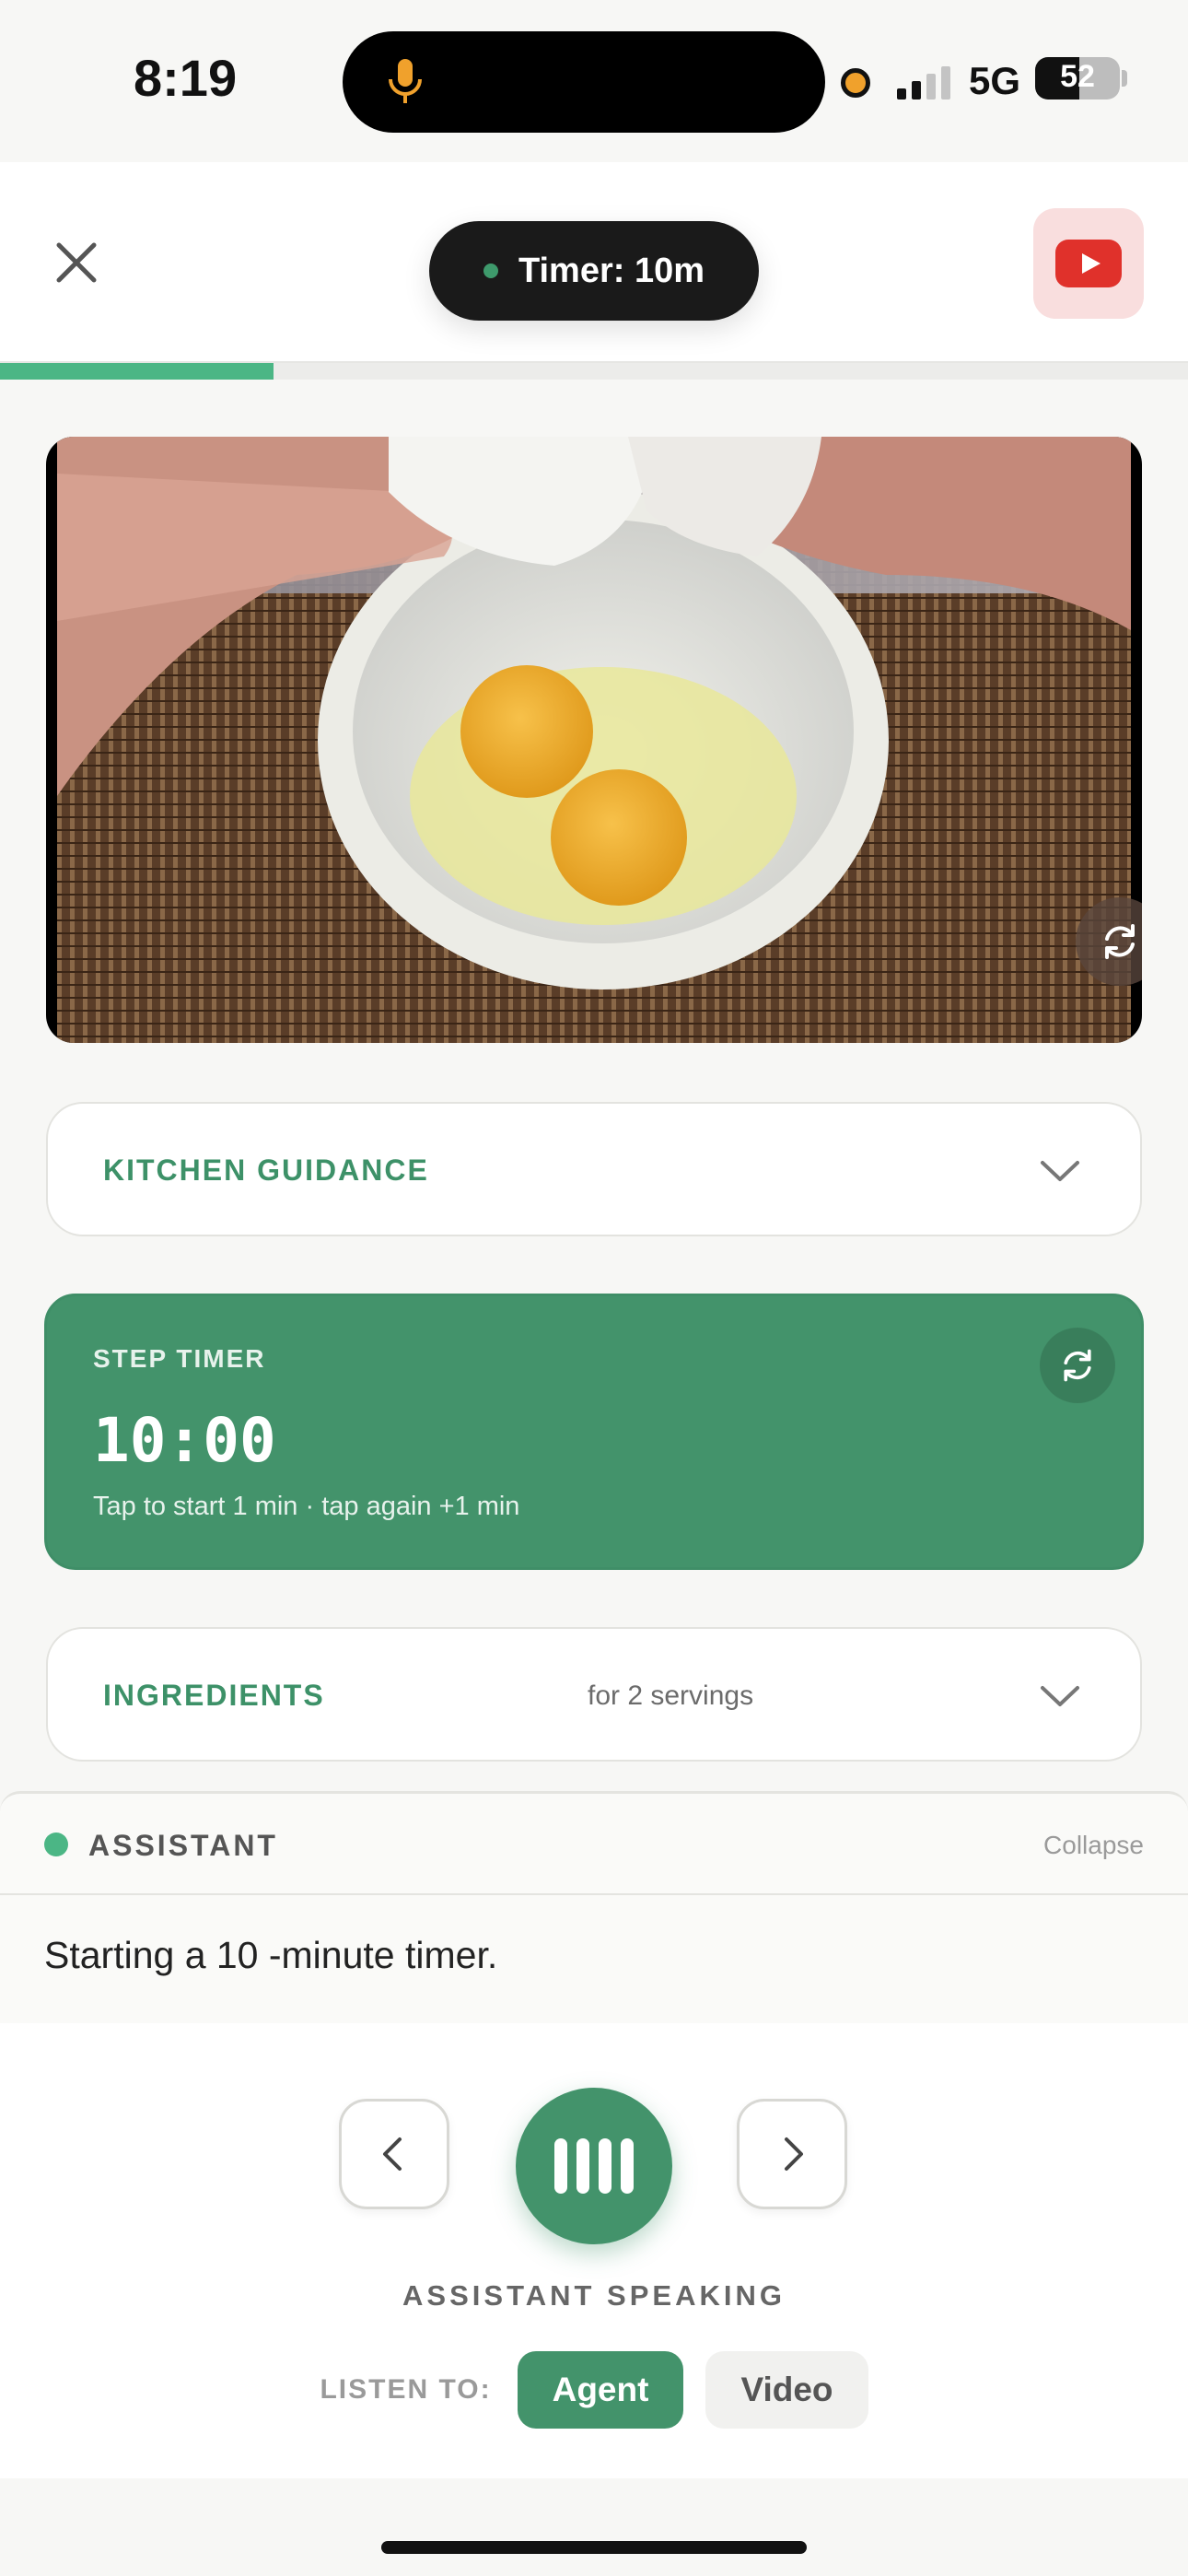 The height and width of the screenshot is (2576, 1188). I want to click on home-indicator, so click(594, 2547).